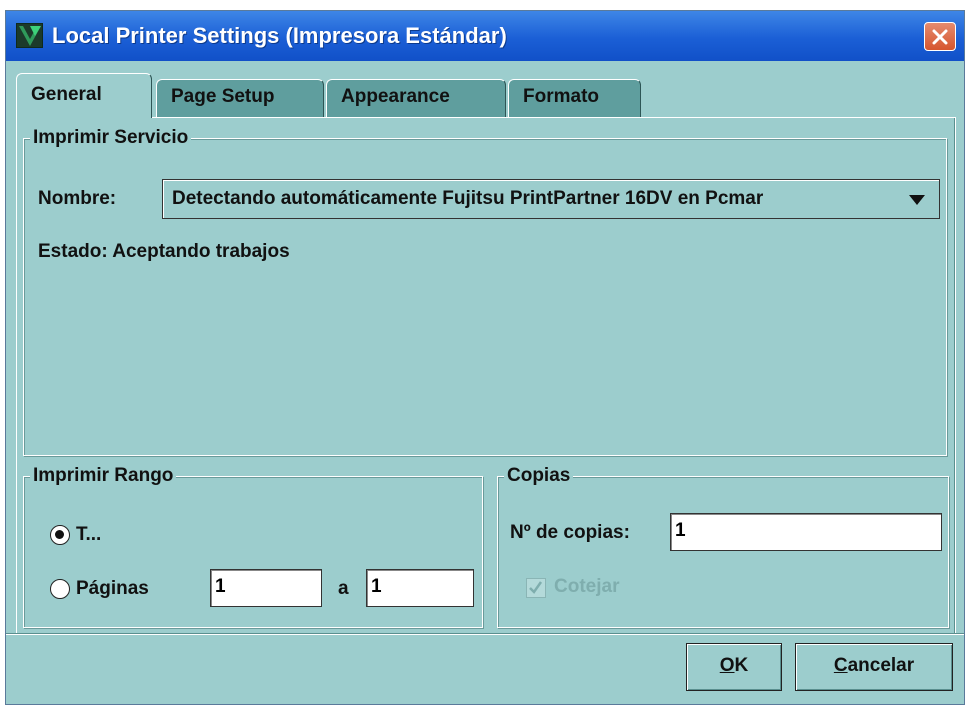 This screenshot has width=970, height=707. I want to click on cancel-label: ancelar, so click(881, 665).